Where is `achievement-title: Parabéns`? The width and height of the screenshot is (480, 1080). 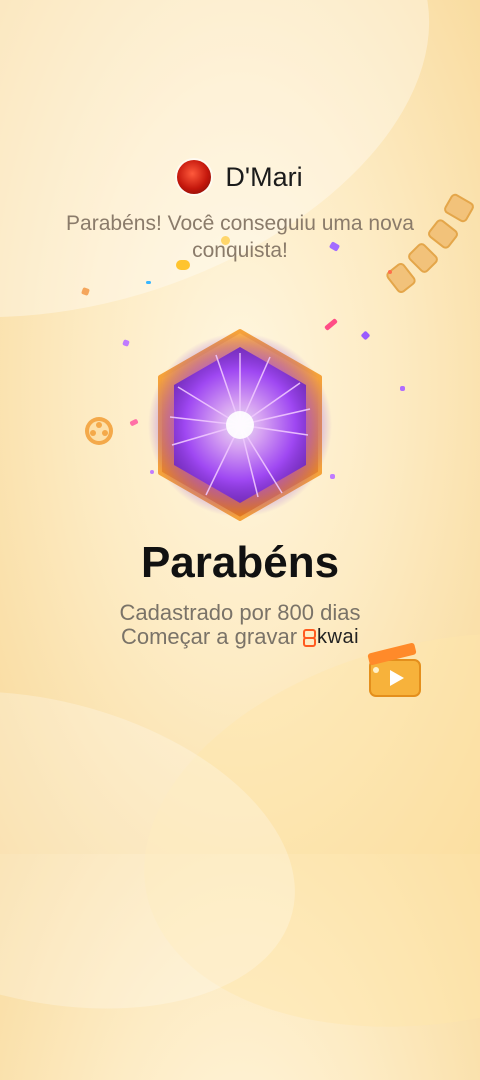
achievement-title: Parabéns is located at coordinates (240, 562).